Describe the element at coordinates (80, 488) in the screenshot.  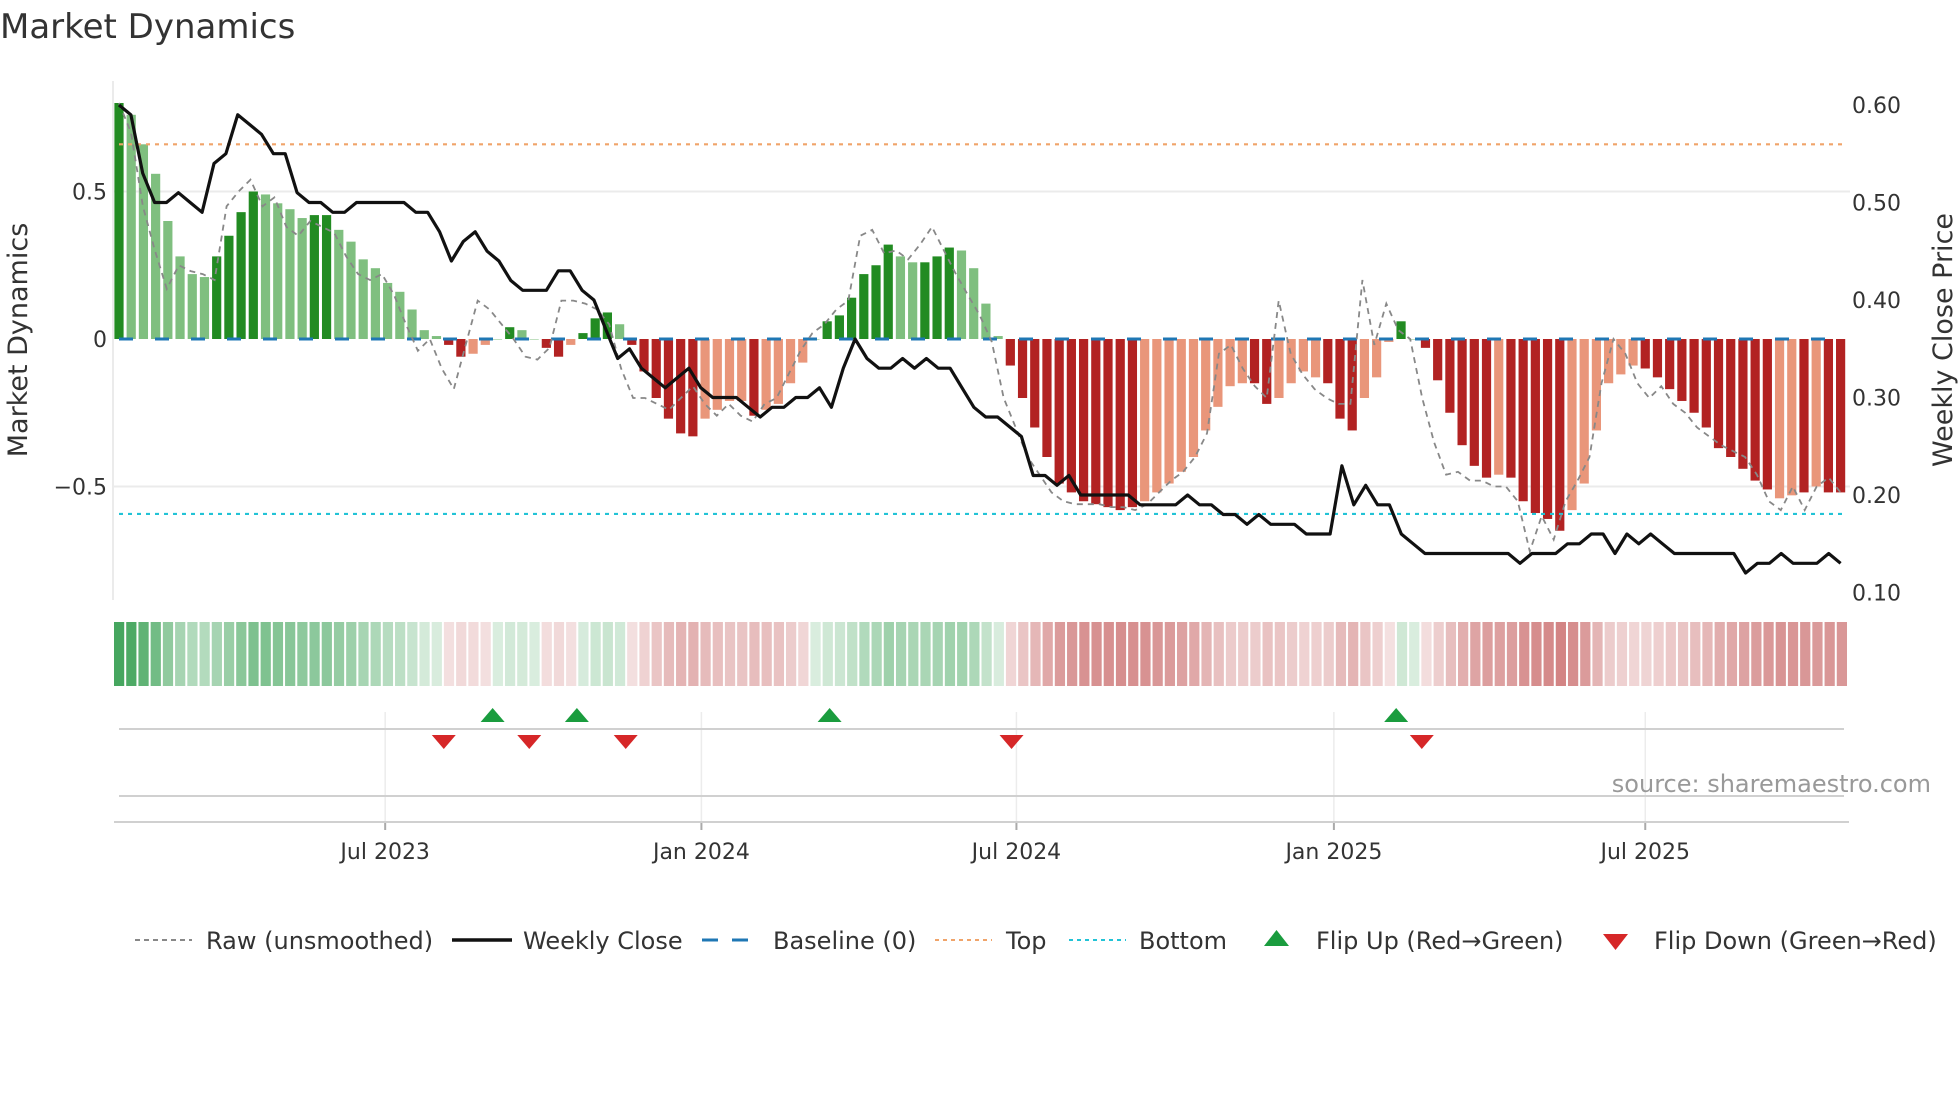
I see `y-tick-label: −0.5` at that location.